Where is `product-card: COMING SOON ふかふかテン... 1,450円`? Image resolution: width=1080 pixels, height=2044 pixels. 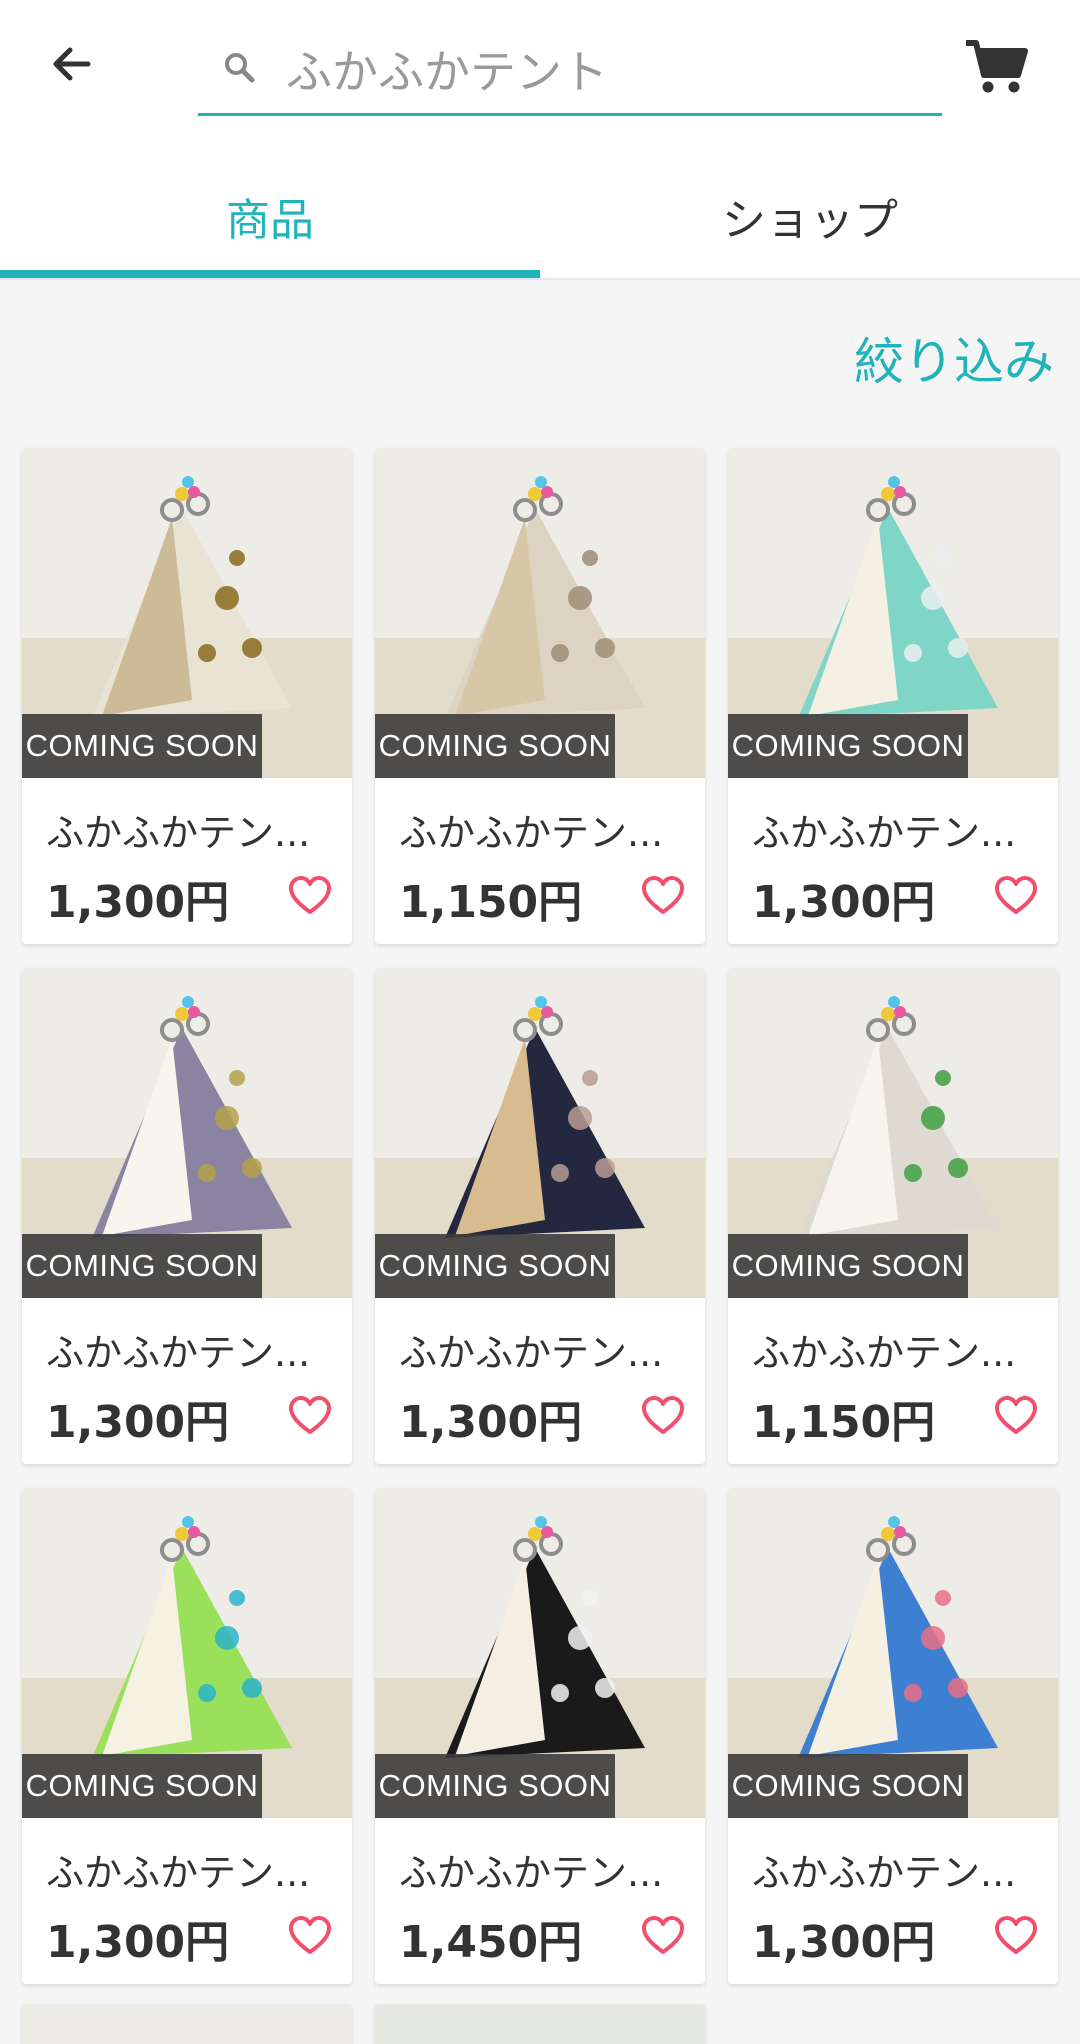 product-card: COMING SOON ふかふかテン... 1,450円 is located at coordinates (540, 1736).